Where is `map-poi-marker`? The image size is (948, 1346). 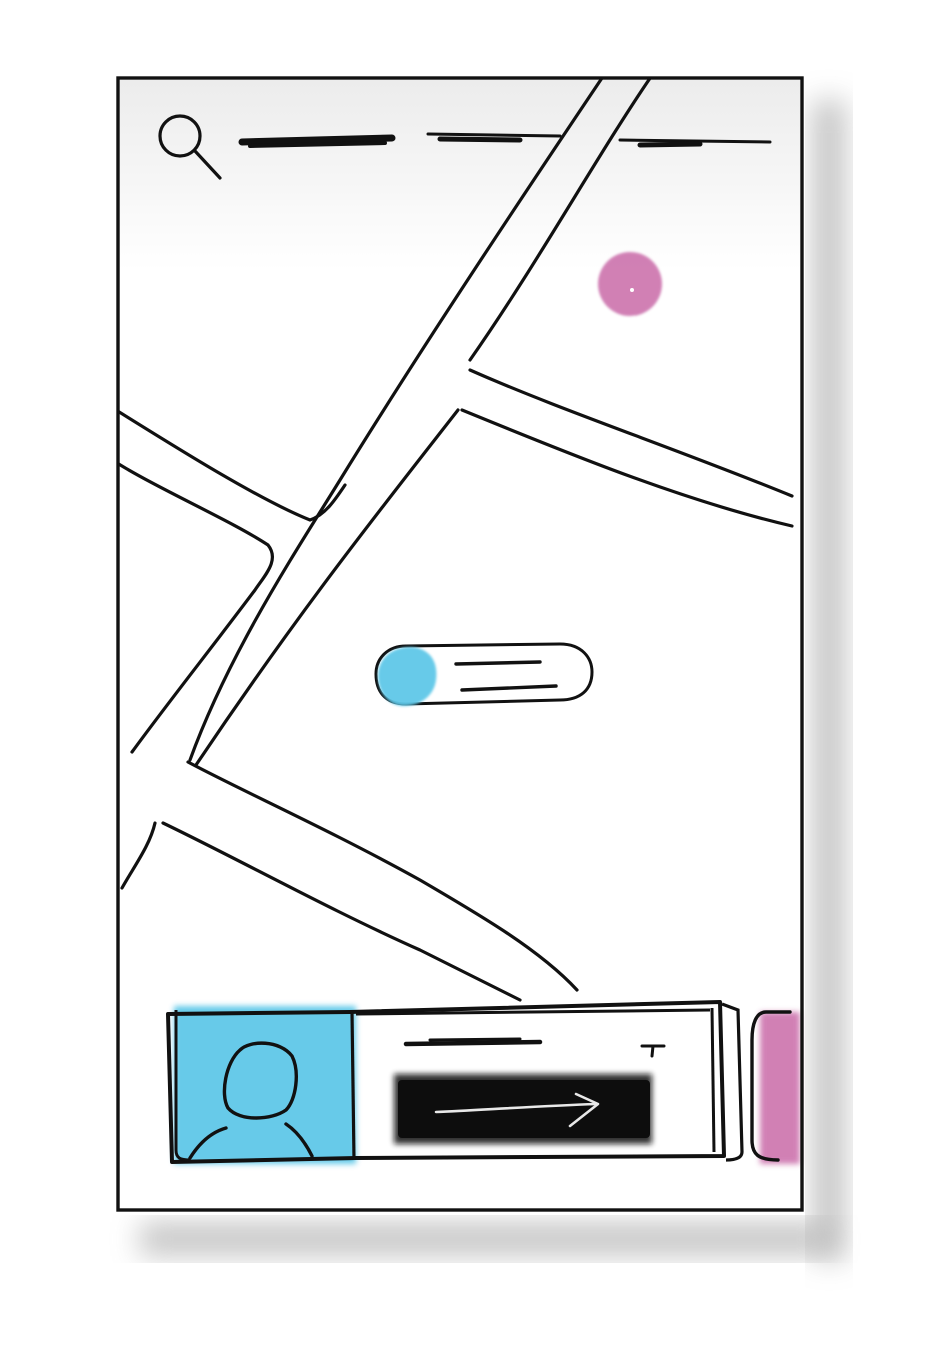
map-poi-marker is located at coordinates (630, 284).